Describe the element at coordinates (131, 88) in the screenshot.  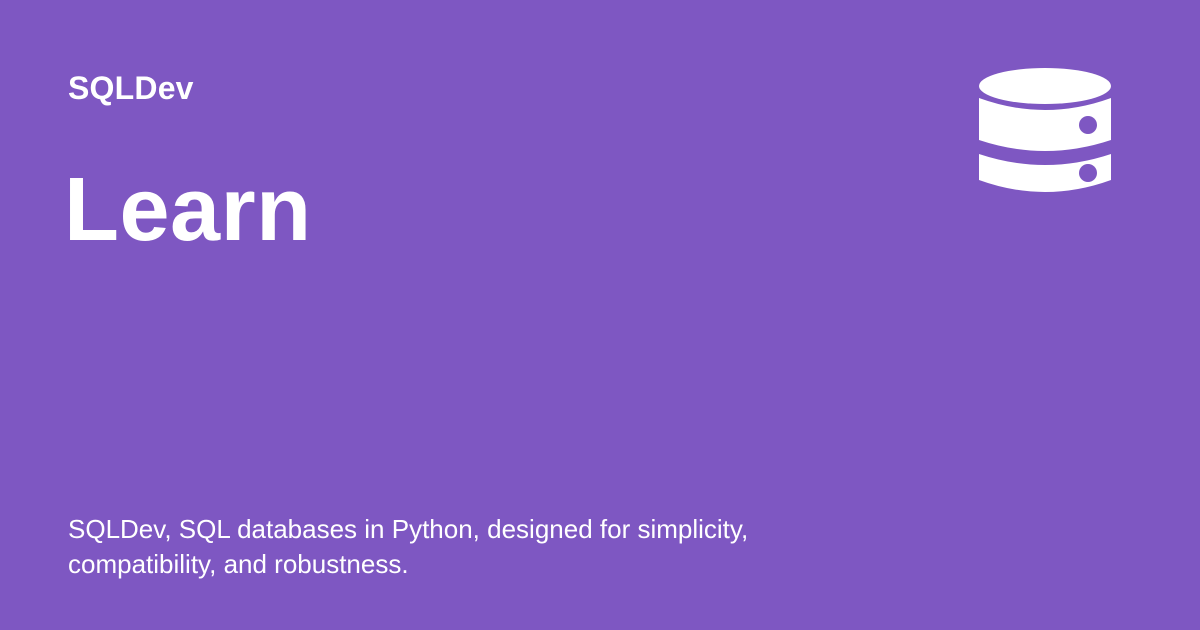
I see `brand-name: SQLDev` at that location.